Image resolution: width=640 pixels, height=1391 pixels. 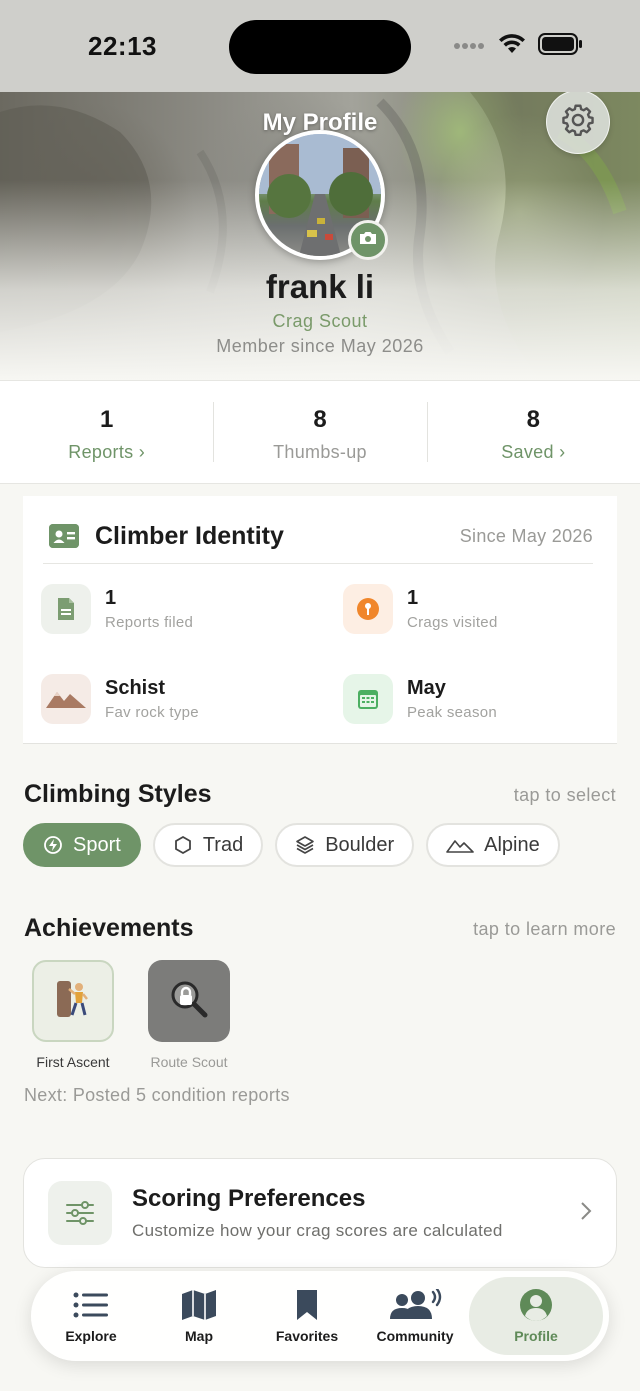 I want to click on map-icon, so click(x=199, y=1305).